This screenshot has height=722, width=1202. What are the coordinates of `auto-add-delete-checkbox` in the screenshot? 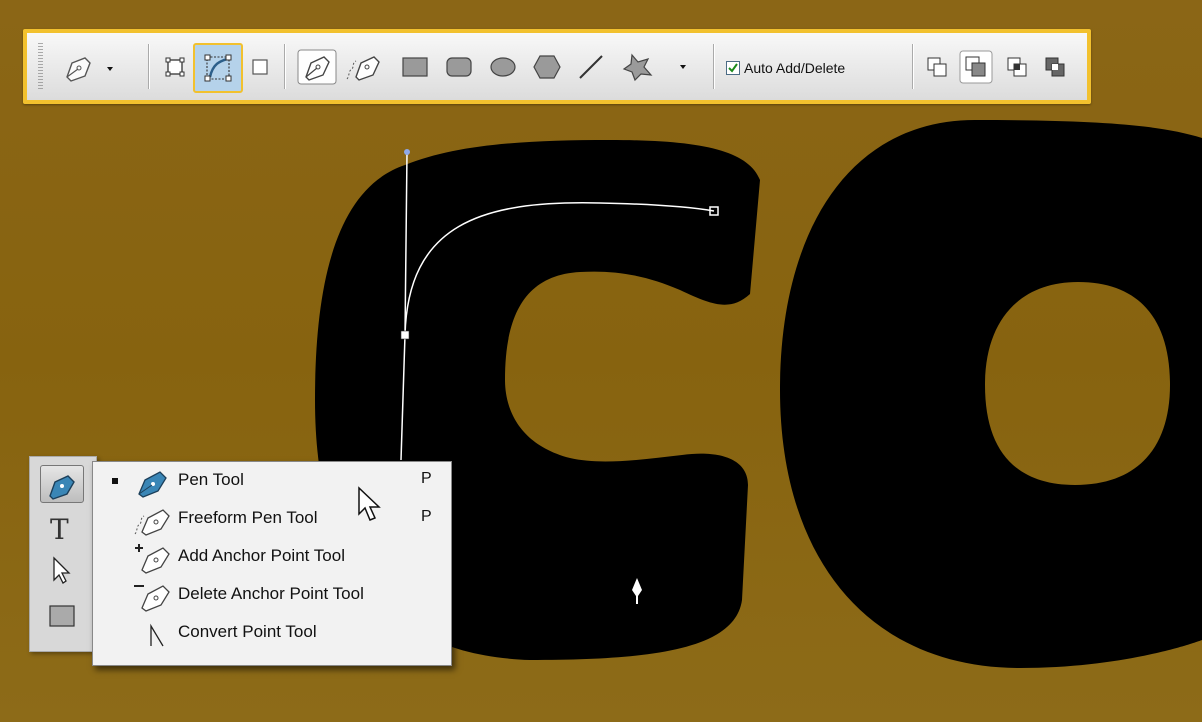 It's located at (733, 68).